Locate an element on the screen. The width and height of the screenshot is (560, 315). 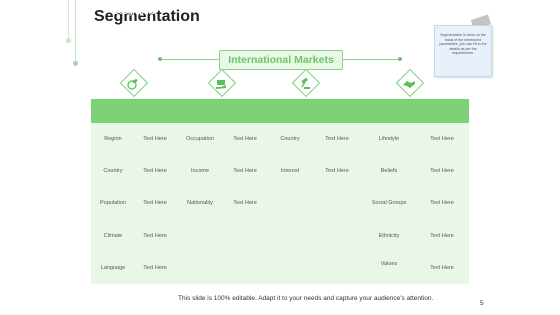
banner-pill: International Markets is located at coordinates (281, 60).